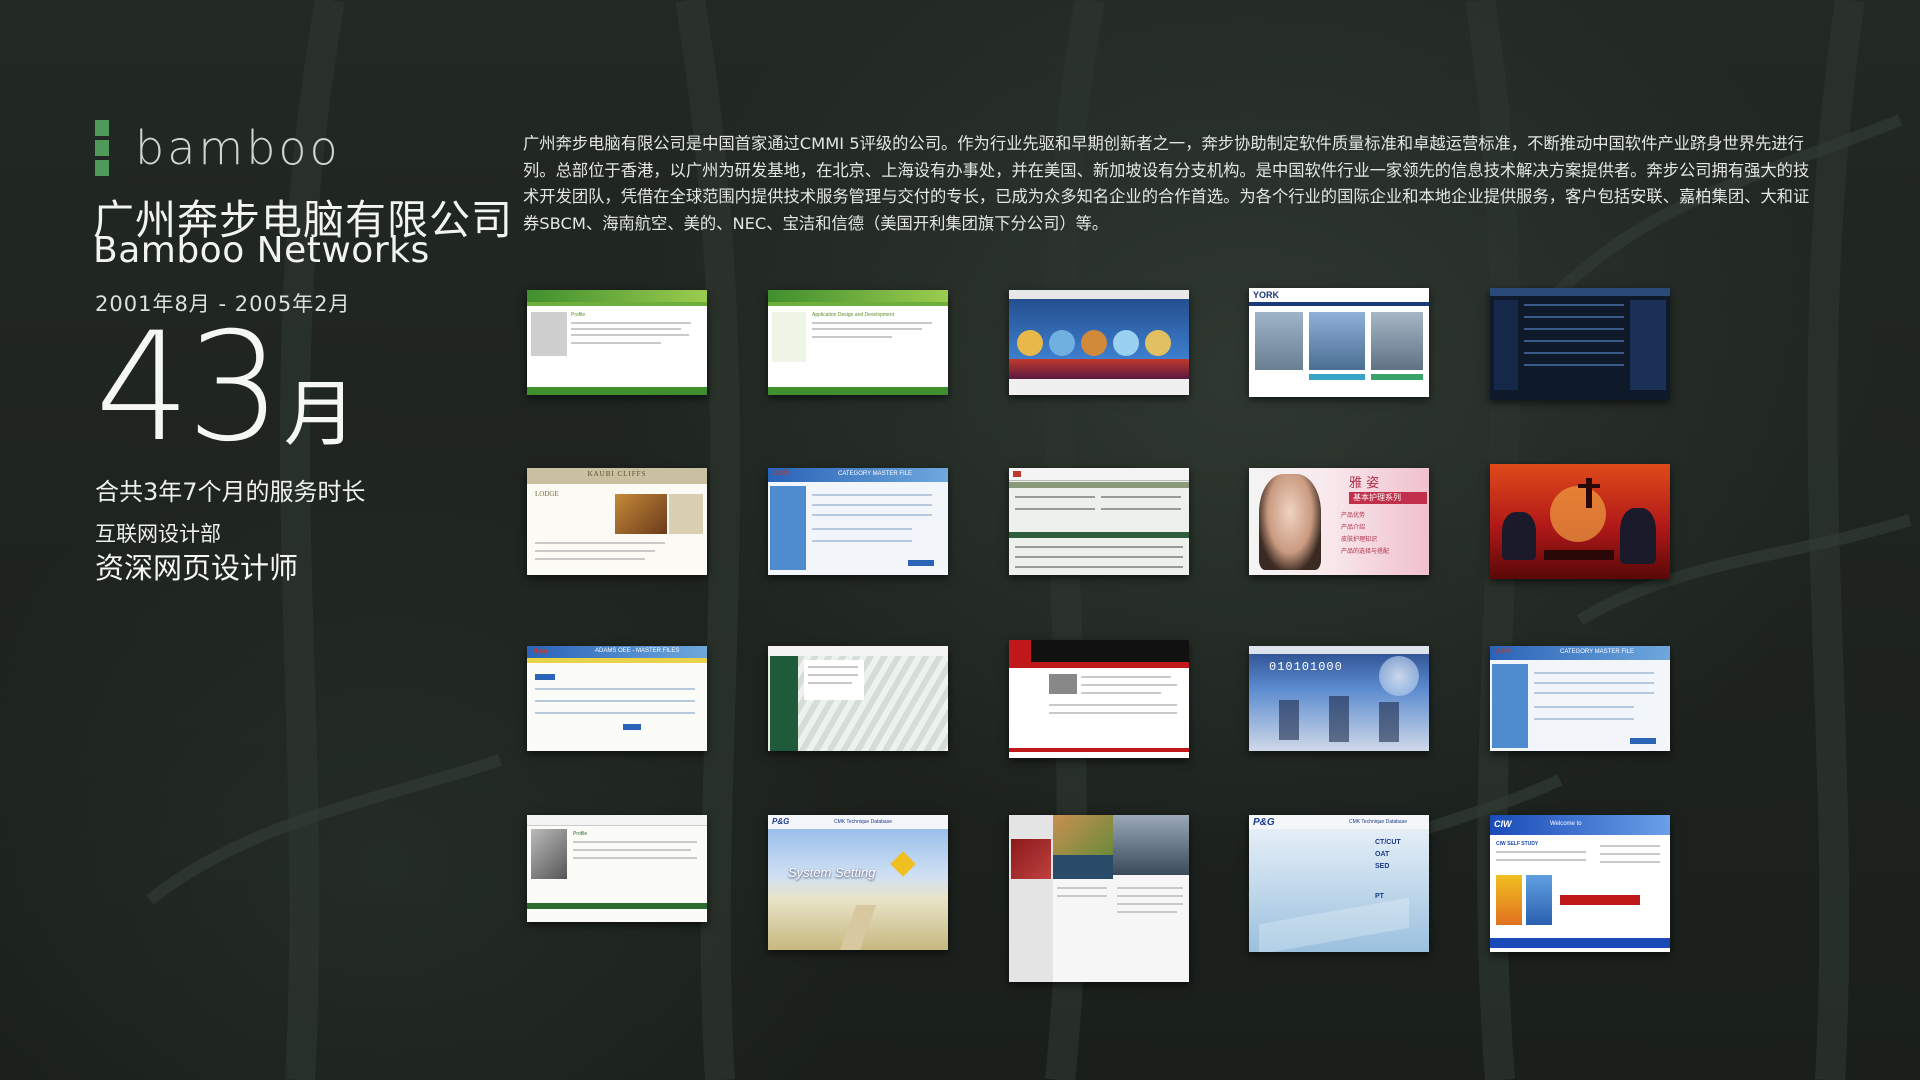 The image size is (1920, 1080). What do you see at coordinates (547, 494) in the screenshot?
I see `thumb-heading: LODGE` at bounding box center [547, 494].